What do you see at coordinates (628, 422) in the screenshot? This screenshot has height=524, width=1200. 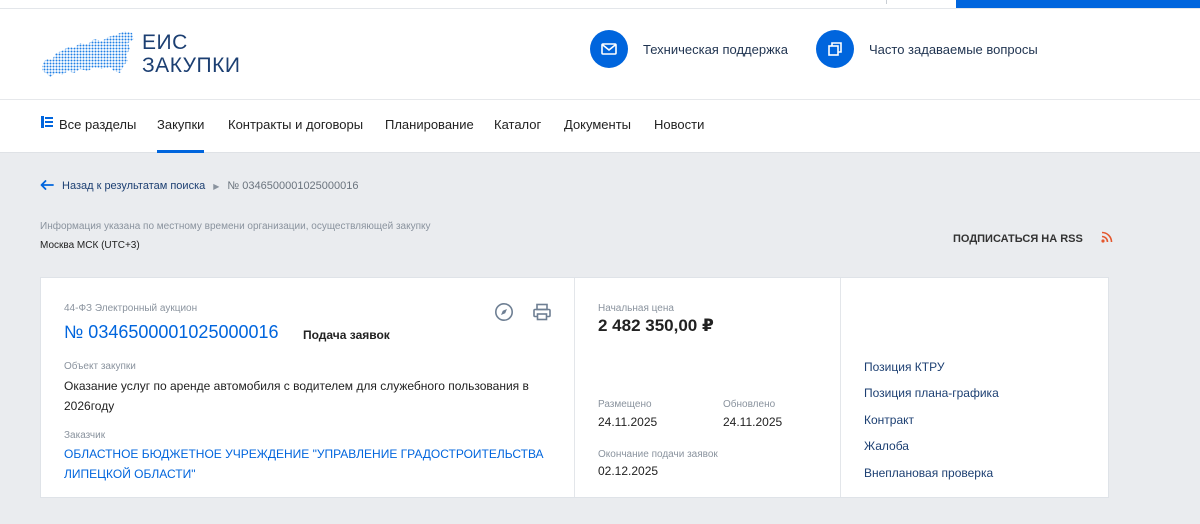 I see `posted-date: 24.11.2025` at bounding box center [628, 422].